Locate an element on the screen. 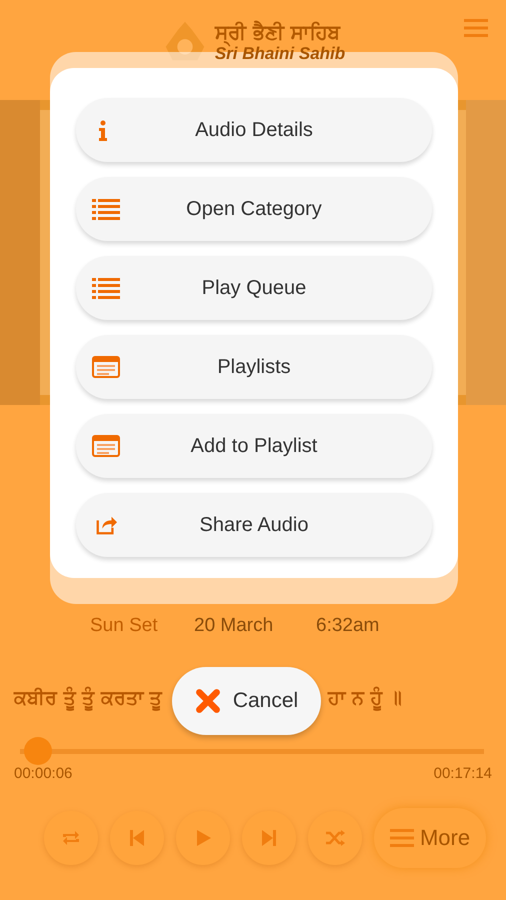 The height and width of the screenshot is (900, 506). menu-item: Playlists is located at coordinates (254, 367).